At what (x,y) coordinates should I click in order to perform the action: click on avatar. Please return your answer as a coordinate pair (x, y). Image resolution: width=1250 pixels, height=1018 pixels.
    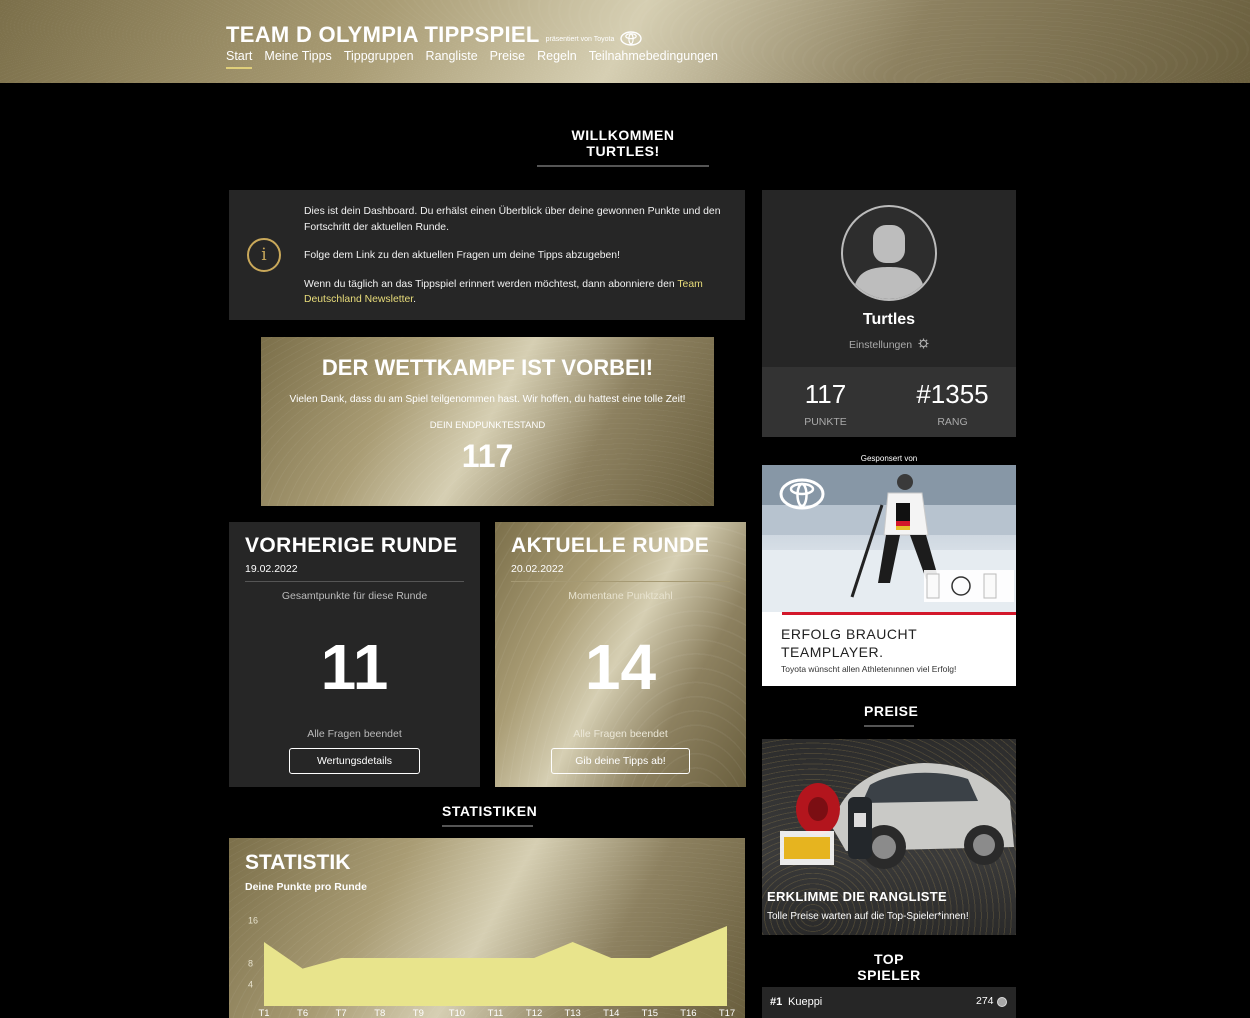
    Looking at the image, I should click on (889, 253).